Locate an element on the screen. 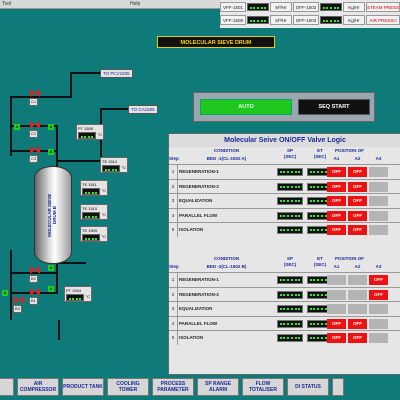 The height and width of the screenshot is (400, 400). instrument-te1510: TE 1510 °C is located at coordinates (94, 212).